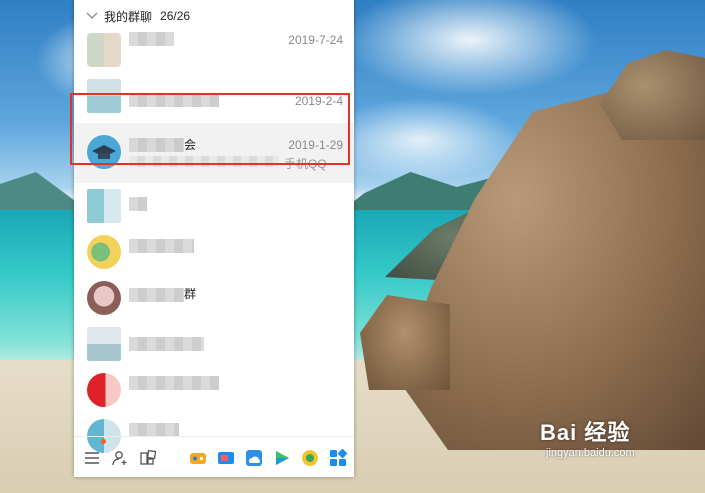  Describe the element at coordinates (338, 458) in the screenshot. I see `apps-grid-icon` at that location.